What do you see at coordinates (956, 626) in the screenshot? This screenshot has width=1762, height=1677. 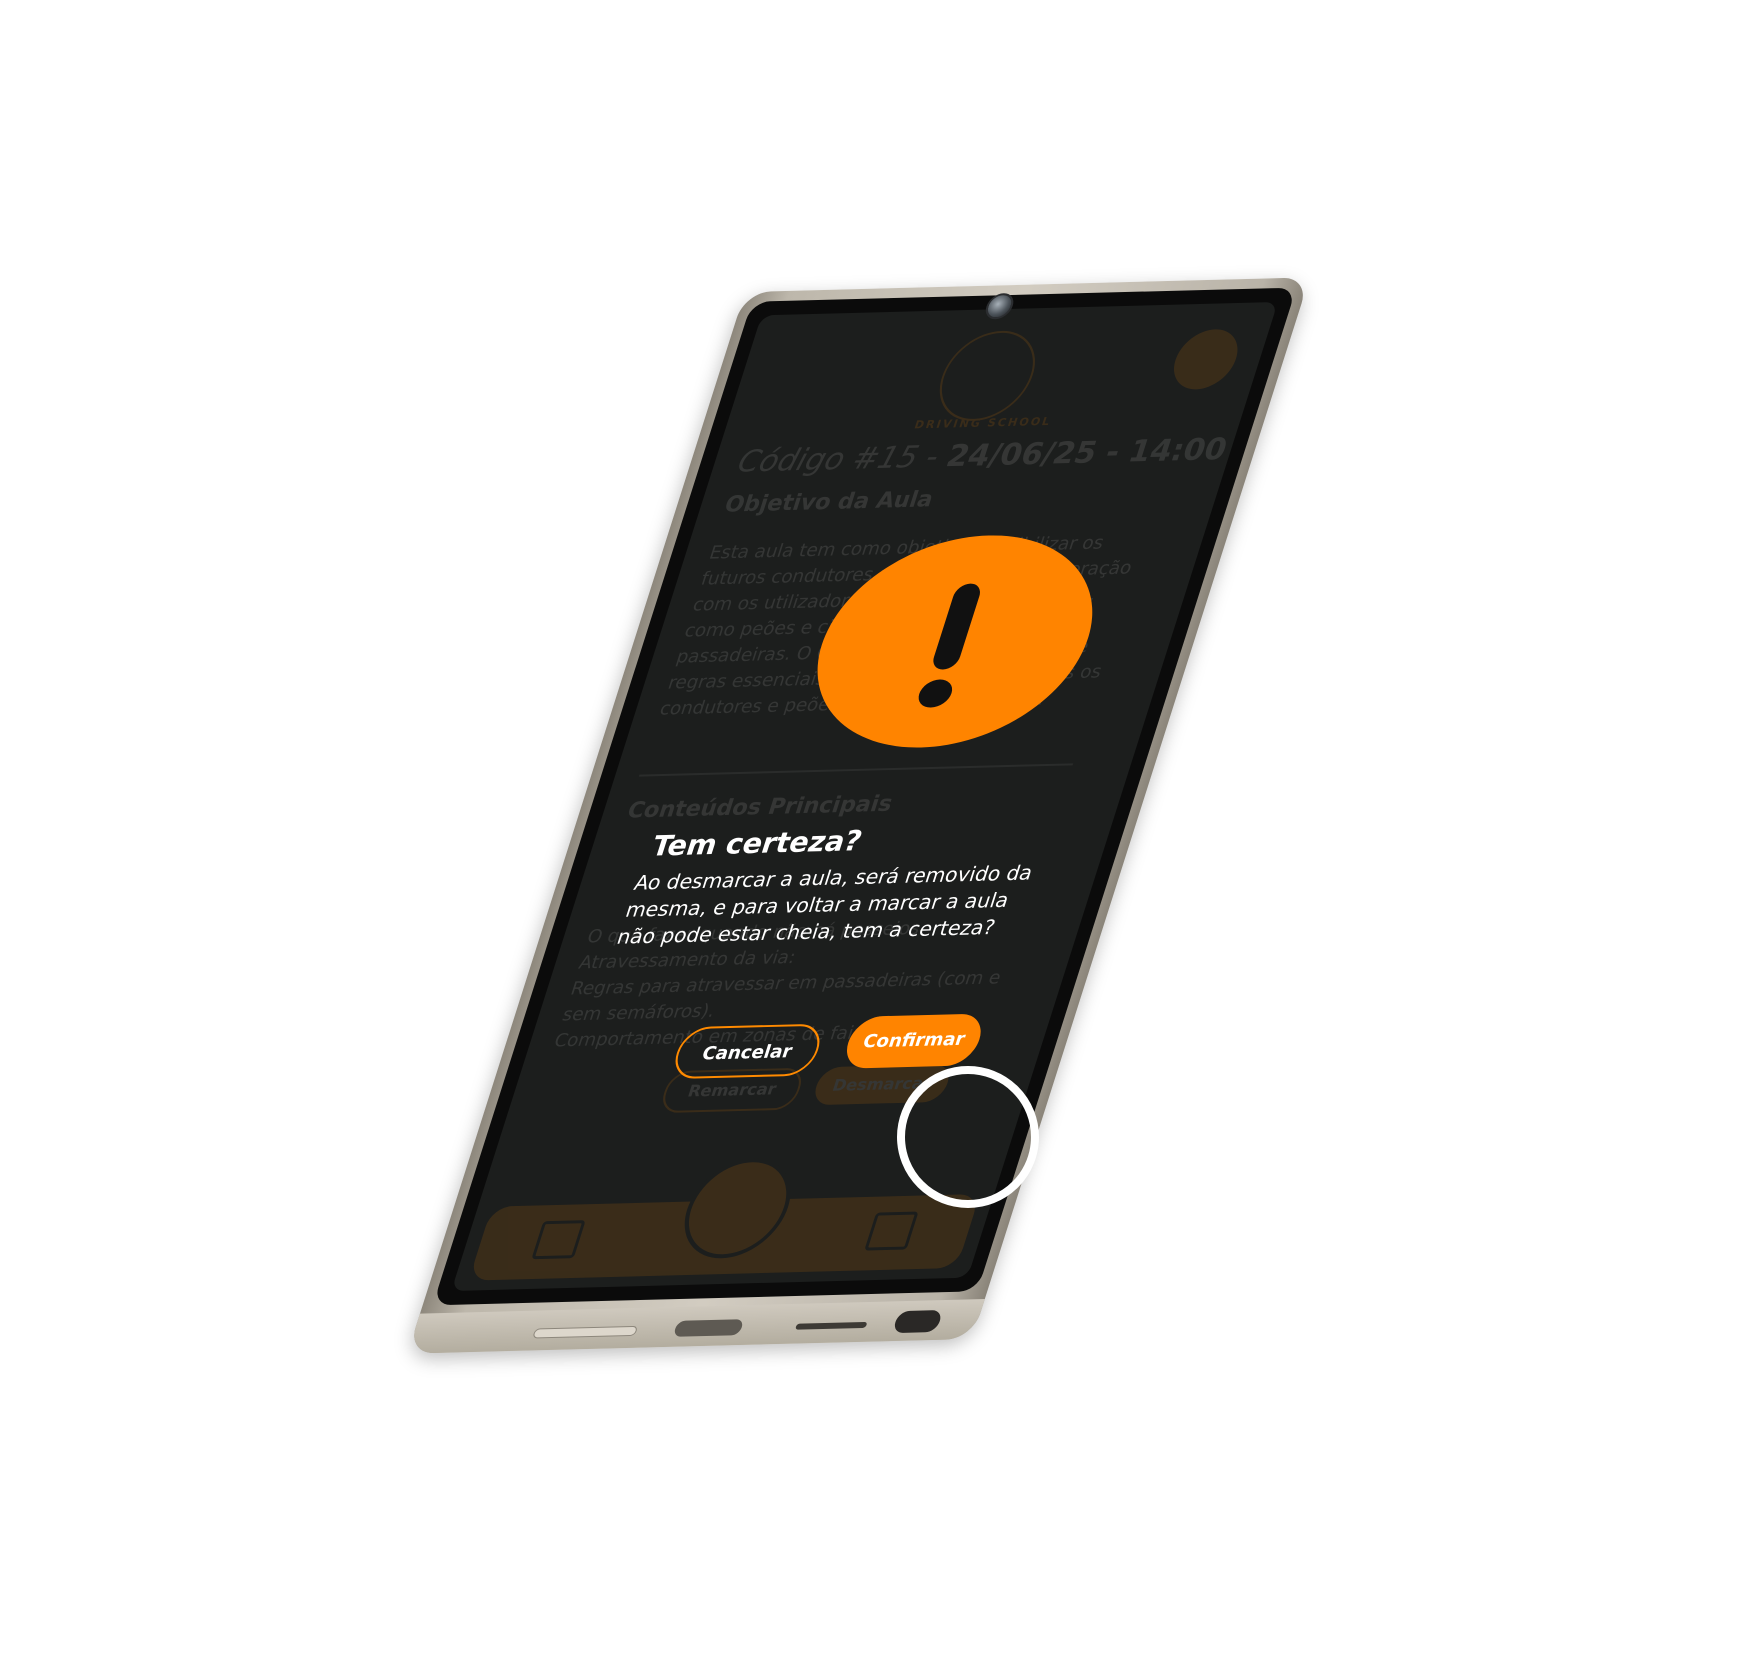 I see `exclamation-bar` at bounding box center [956, 626].